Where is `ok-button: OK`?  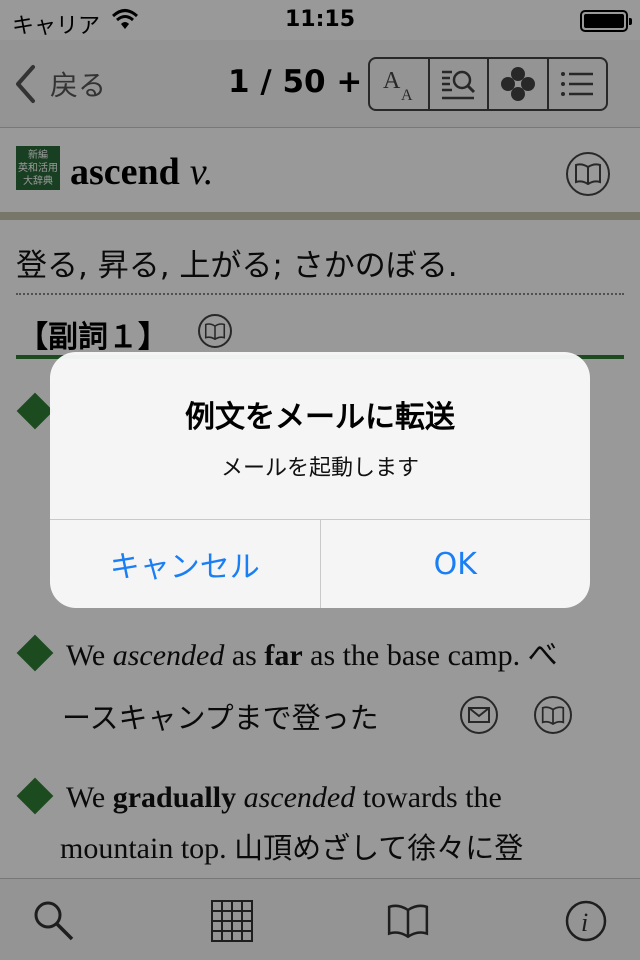 ok-button: OK is located at coordinates (456, 564).